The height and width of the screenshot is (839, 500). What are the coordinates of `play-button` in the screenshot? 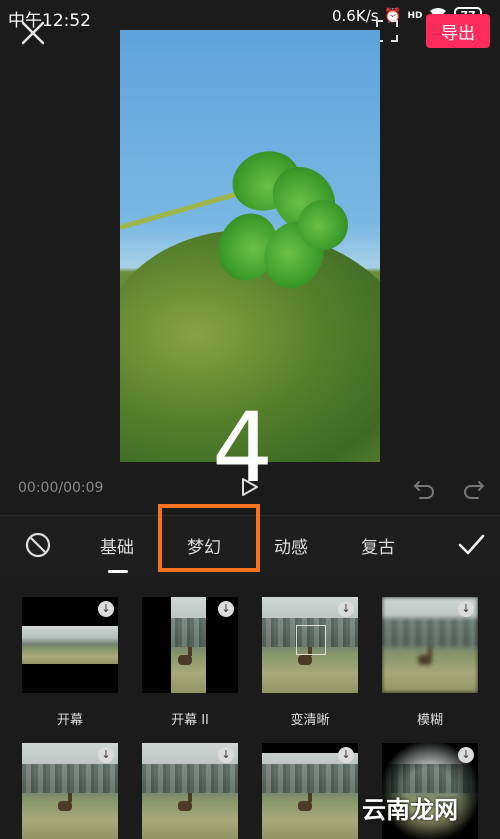 It's located at (249, 487).